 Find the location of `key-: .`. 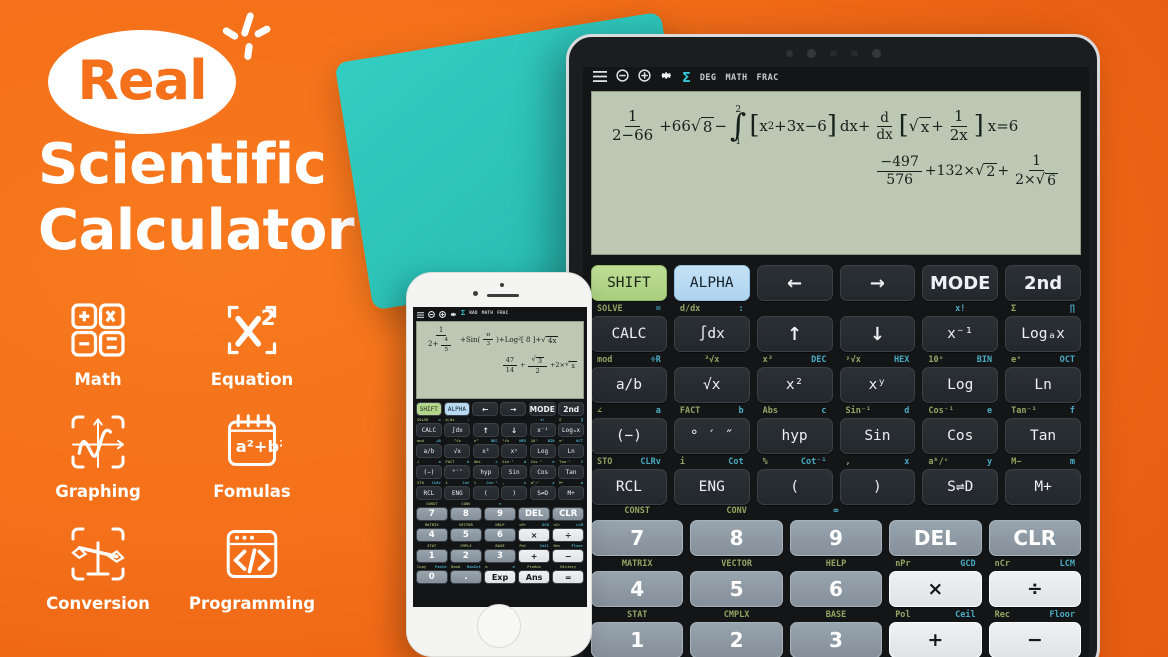

key-: . is located at coordinates (466, 577).